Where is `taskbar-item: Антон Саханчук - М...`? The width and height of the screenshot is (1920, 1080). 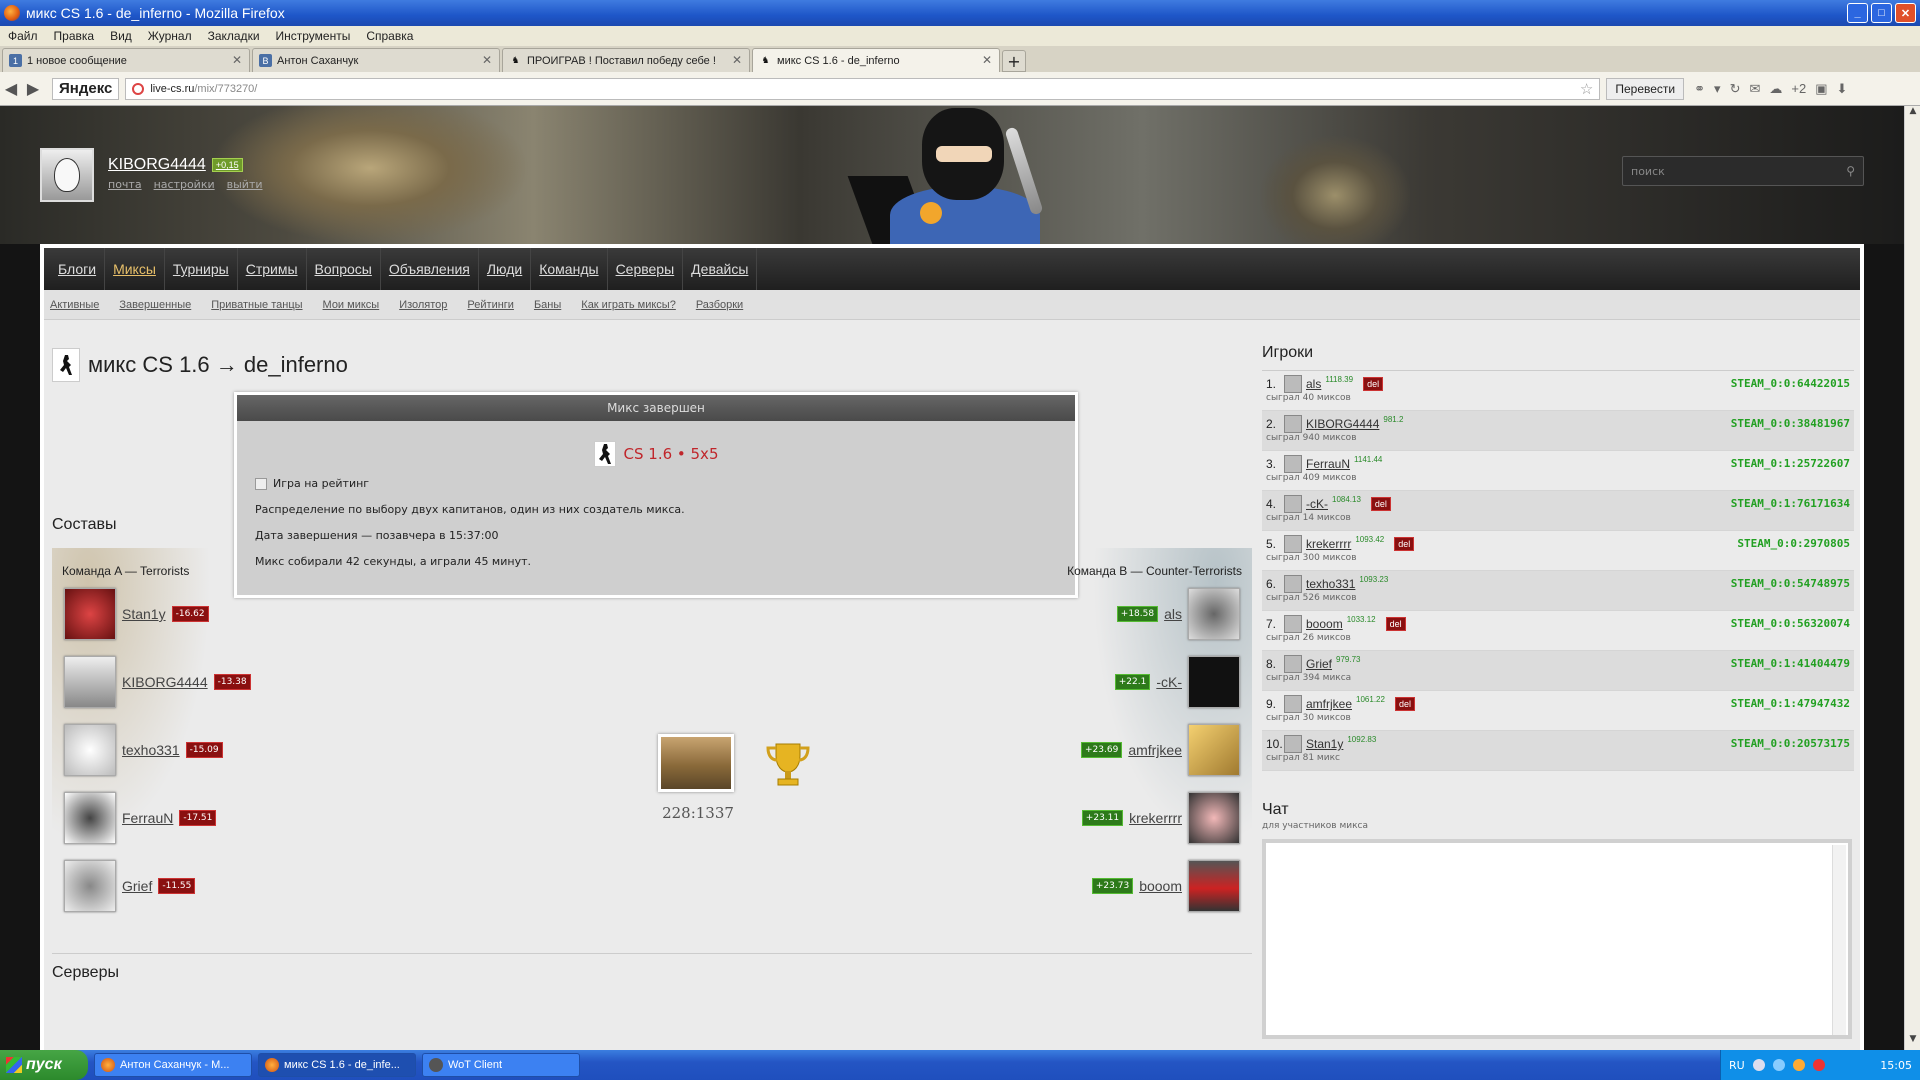 taskbar-item: Антон Саханчук - М... is located at coordinates (173, 1065).